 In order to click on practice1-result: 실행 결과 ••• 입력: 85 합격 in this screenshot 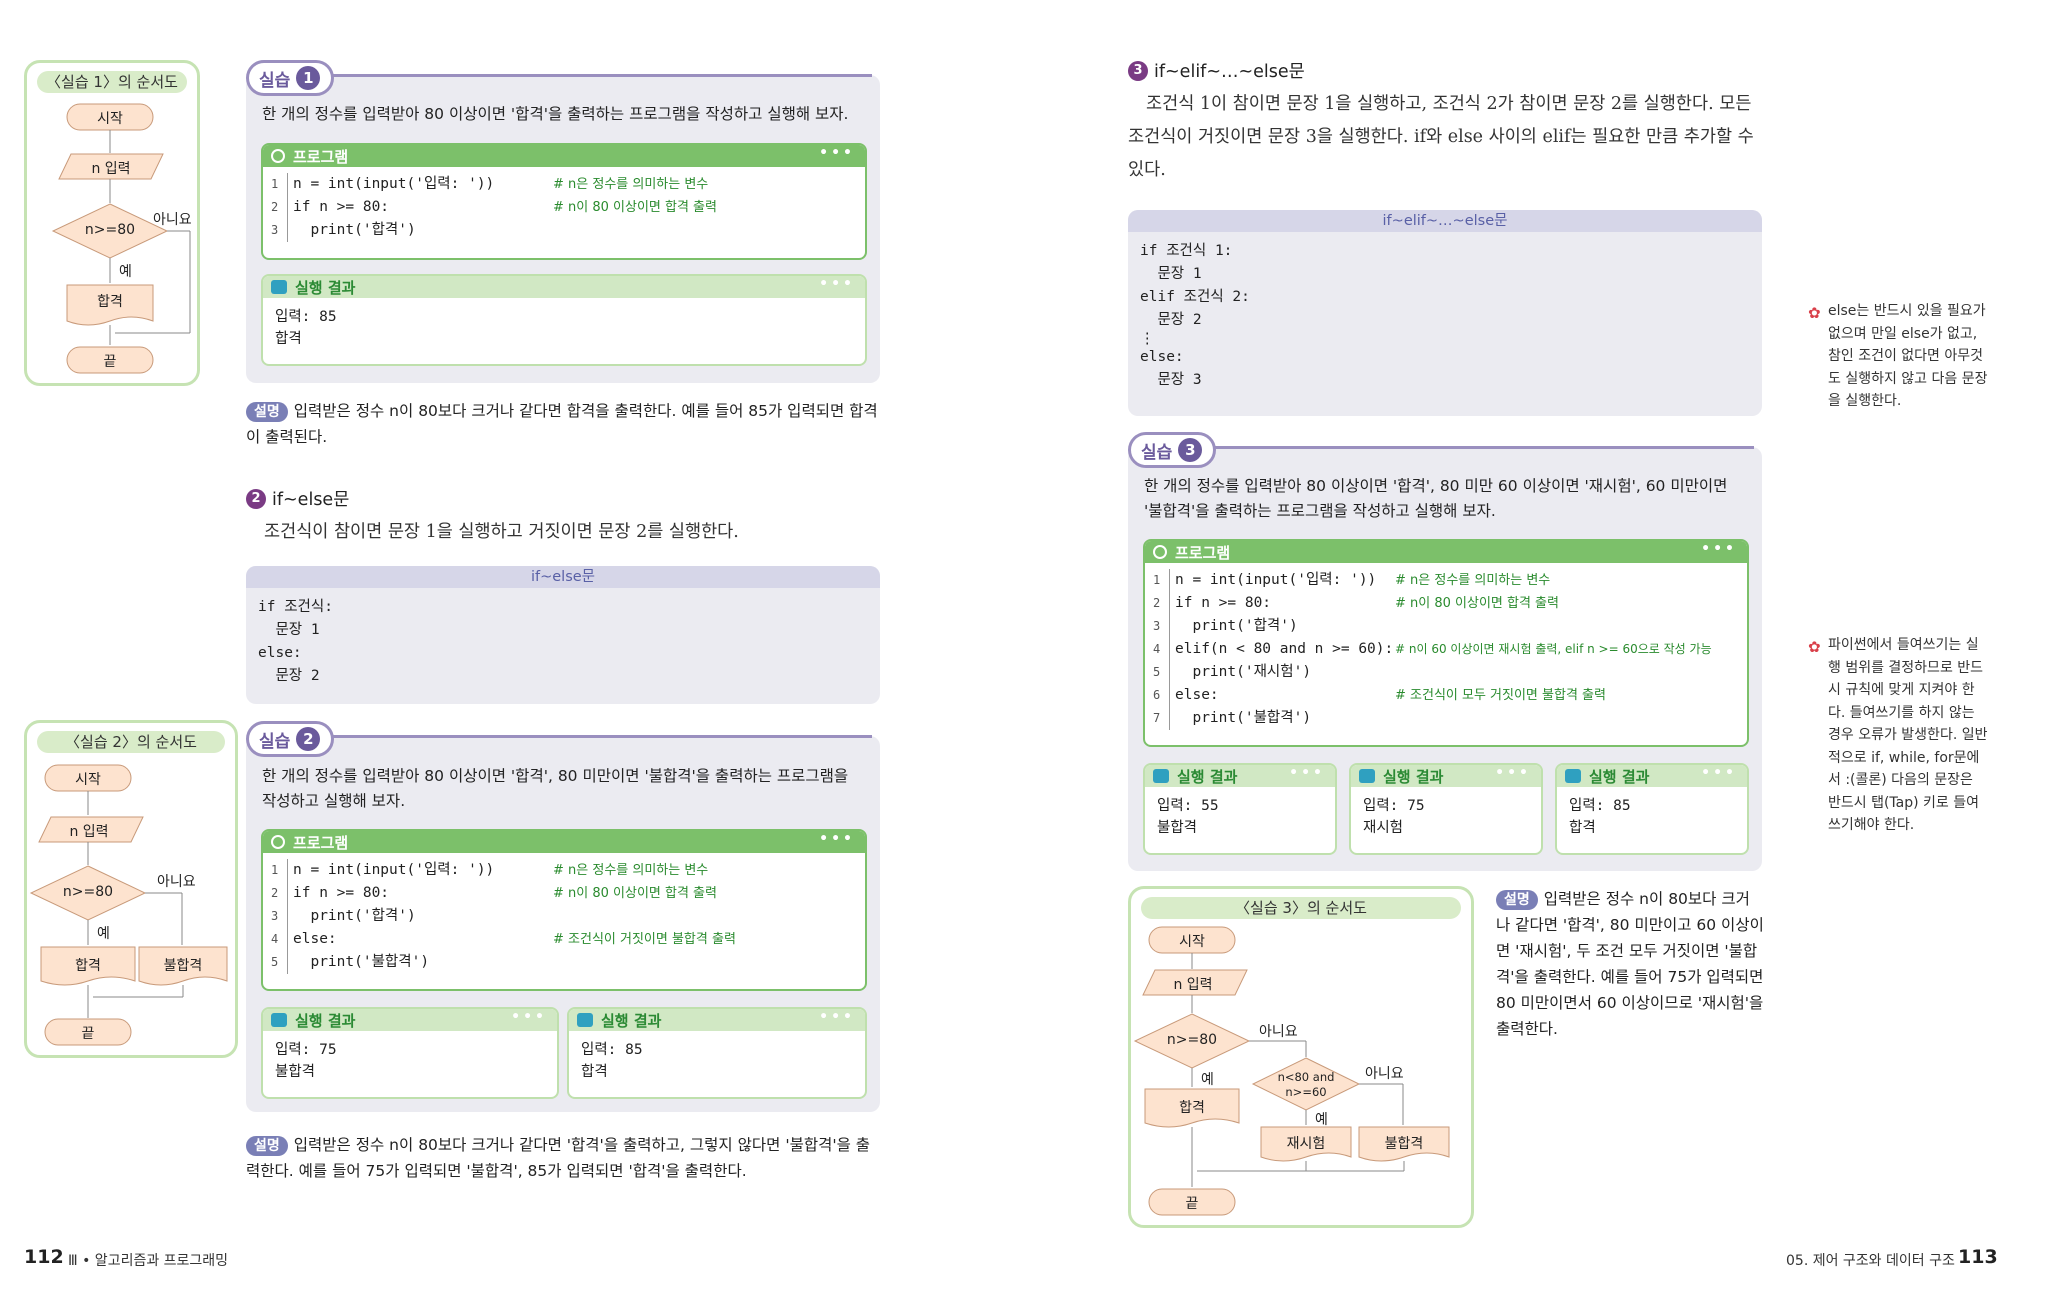, I will do `click(564, 320)`.